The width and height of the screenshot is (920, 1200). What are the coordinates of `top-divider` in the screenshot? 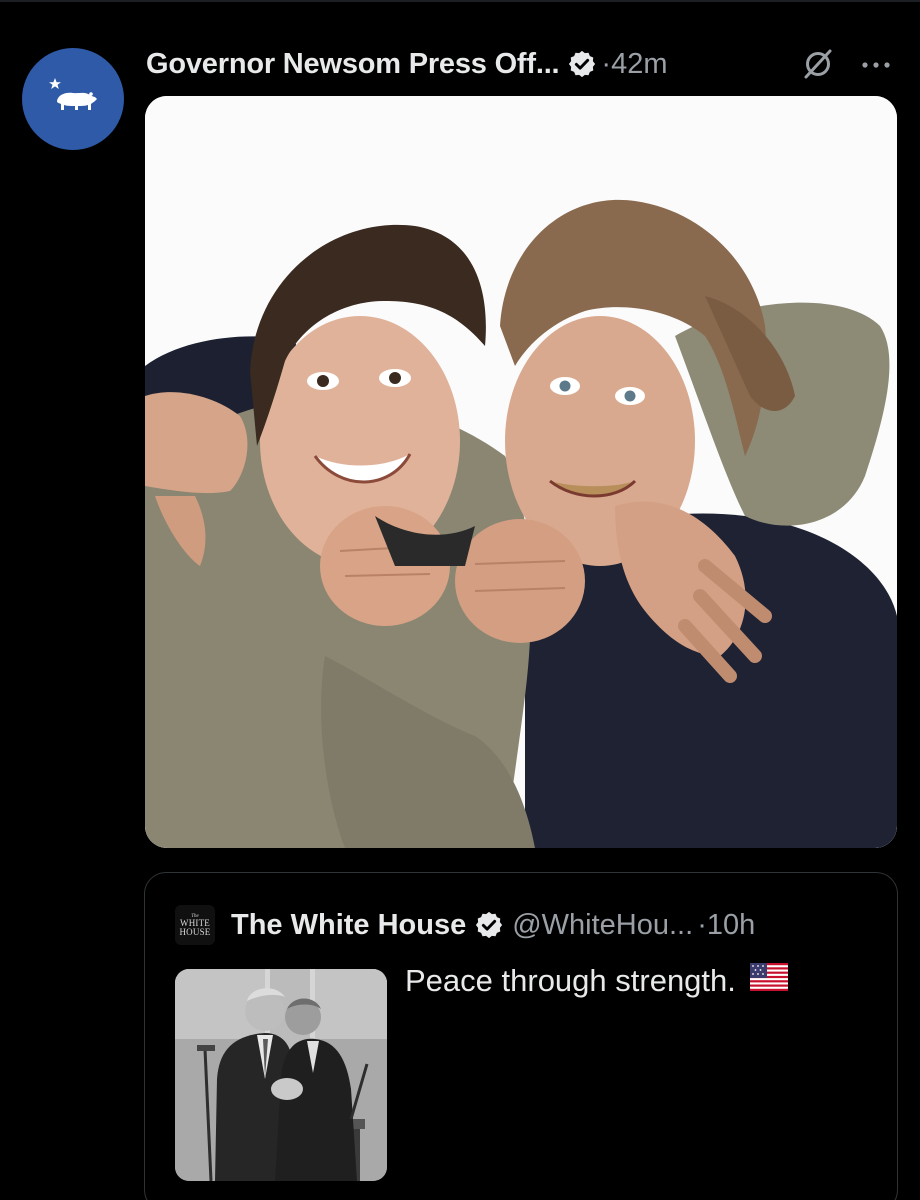 It's located at (460, 1).